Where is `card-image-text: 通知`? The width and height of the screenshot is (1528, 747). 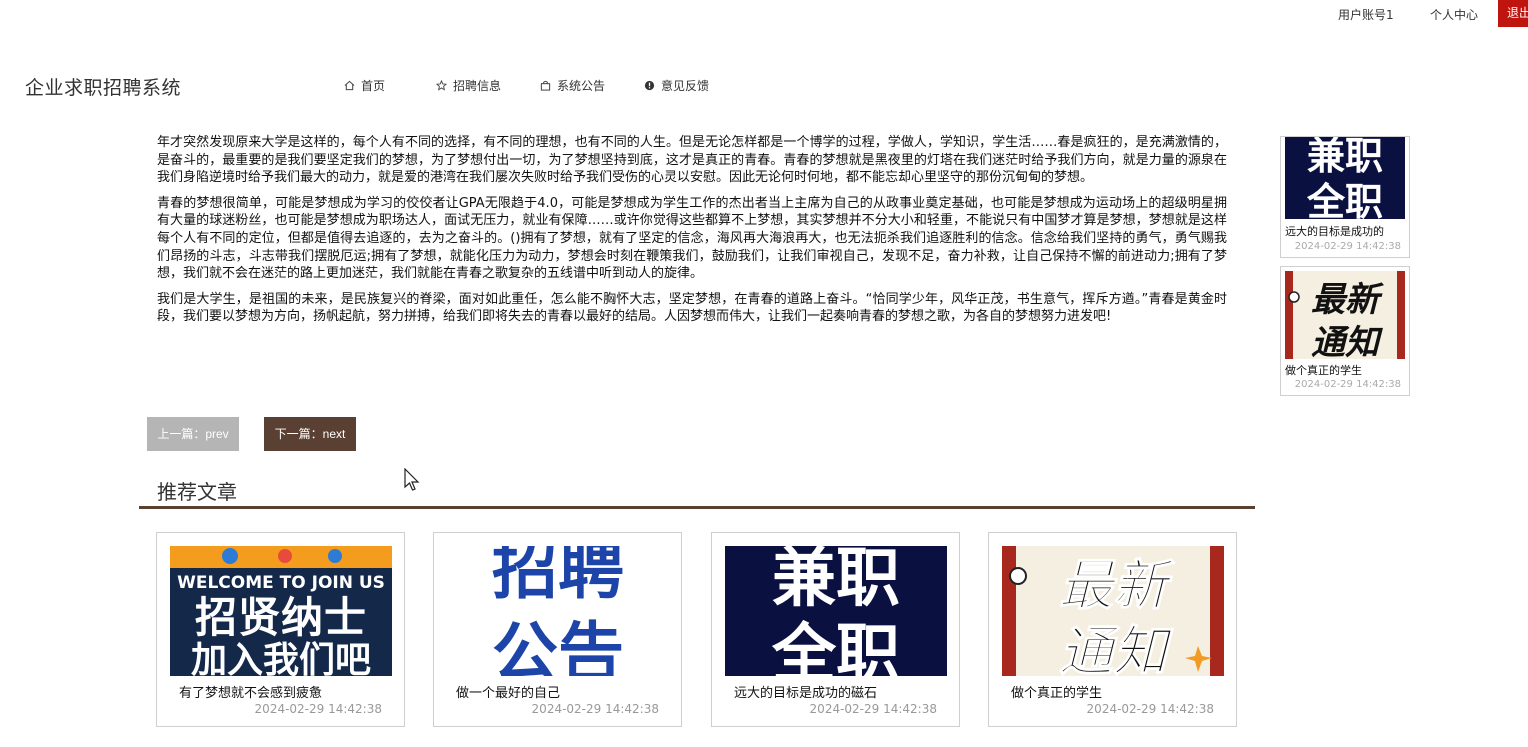
card-image-text: 通知 is located at coordinates (1116, 648).